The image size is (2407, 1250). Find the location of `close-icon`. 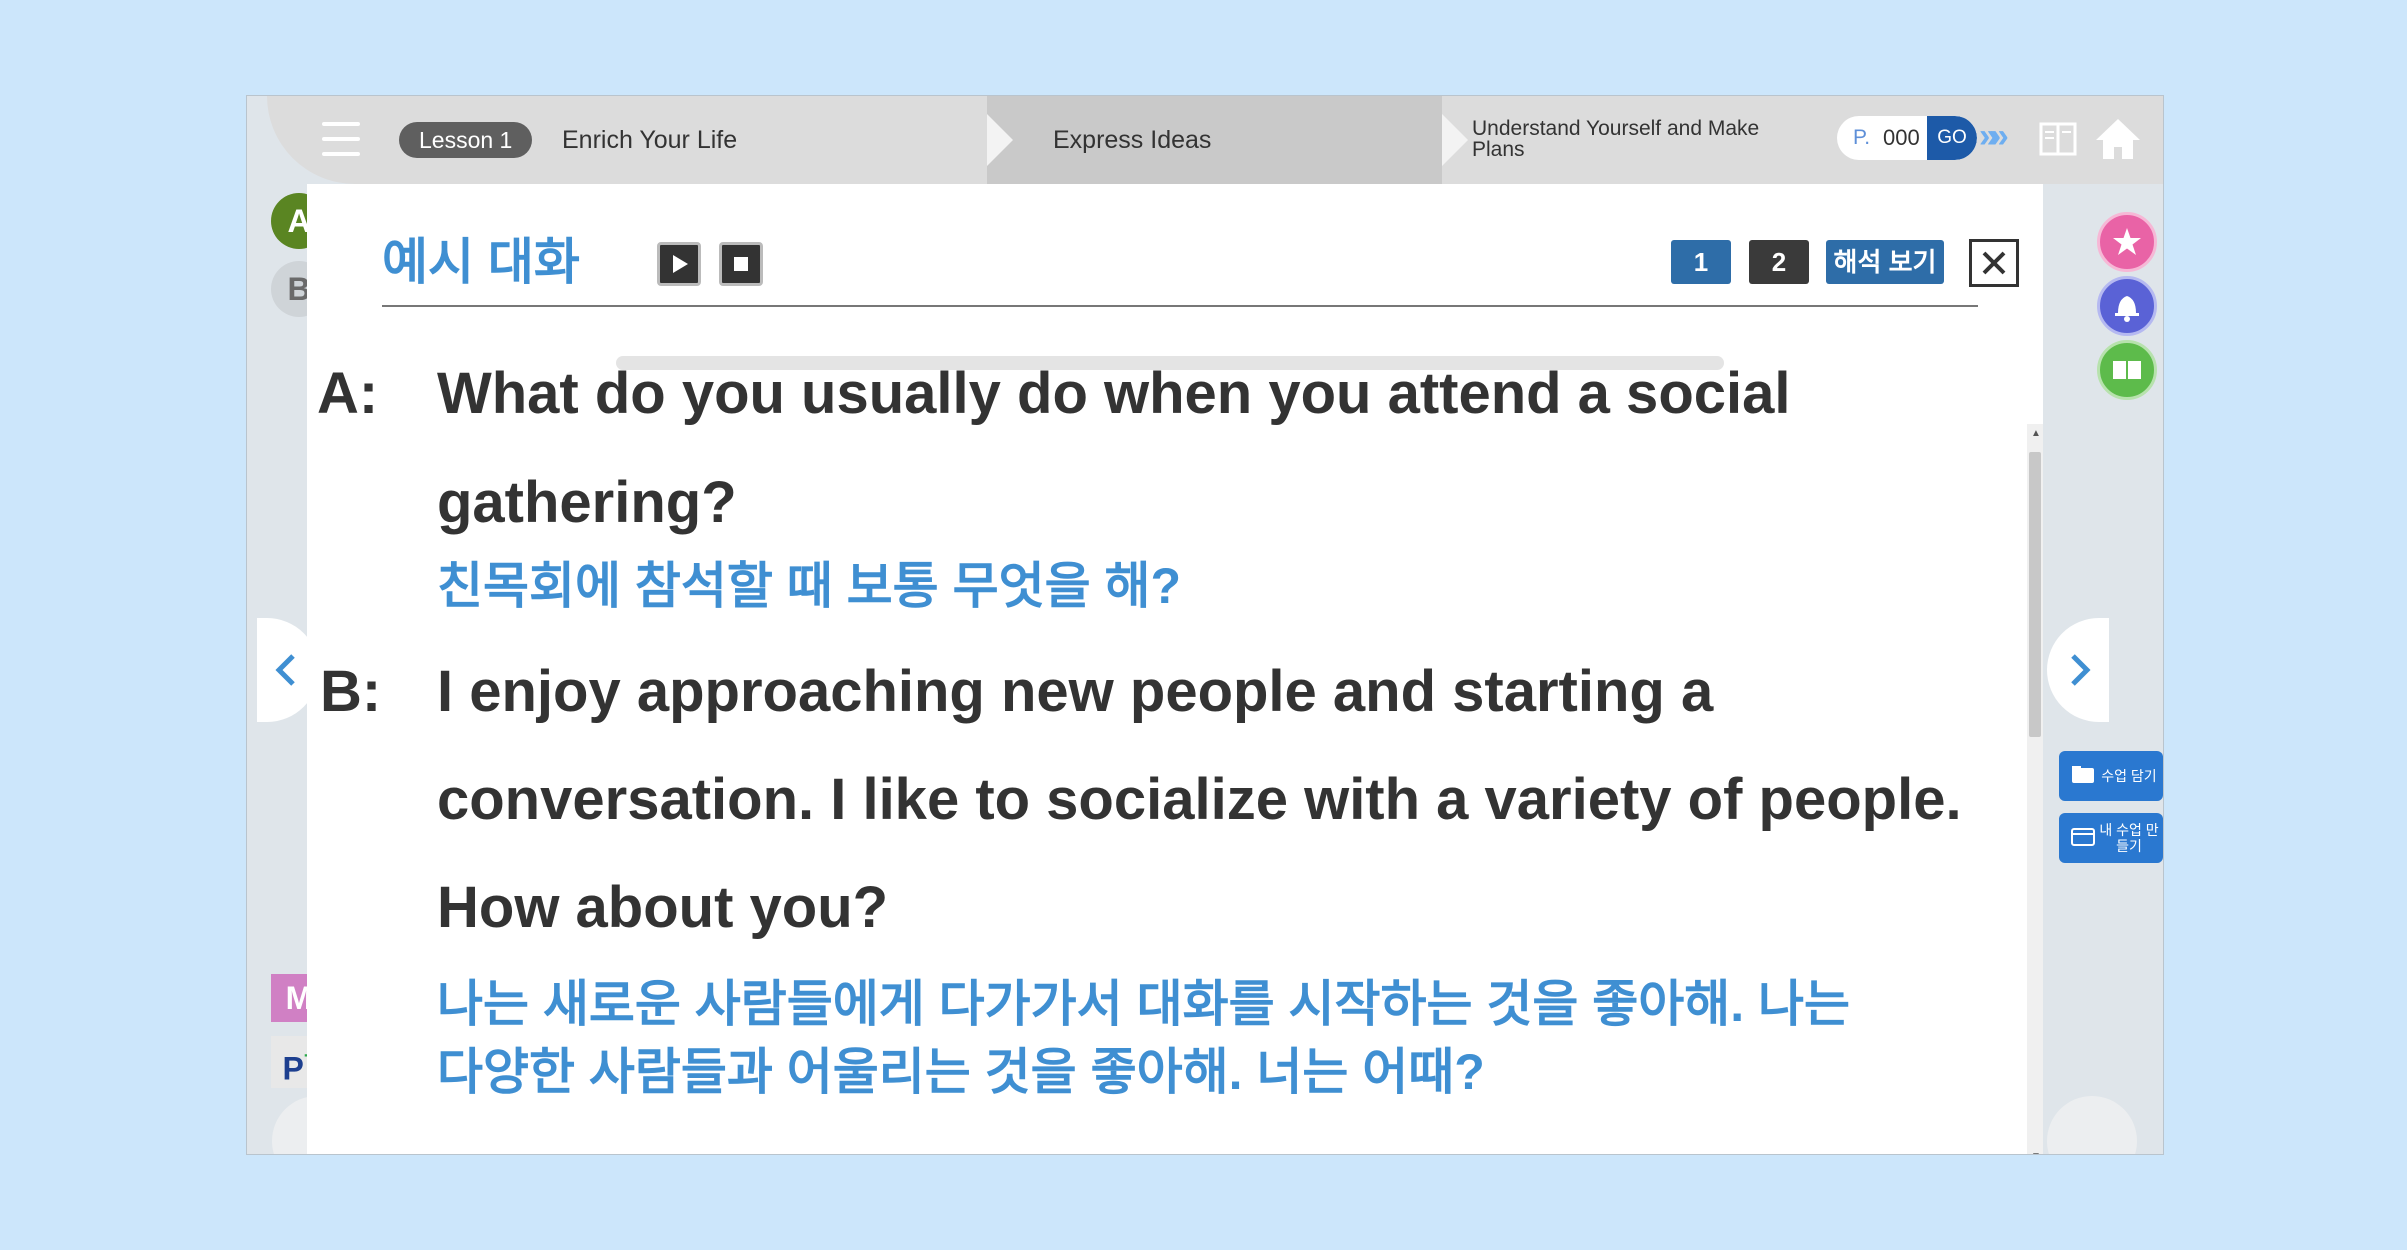

close-icon is located at coordinates (1994, 263).